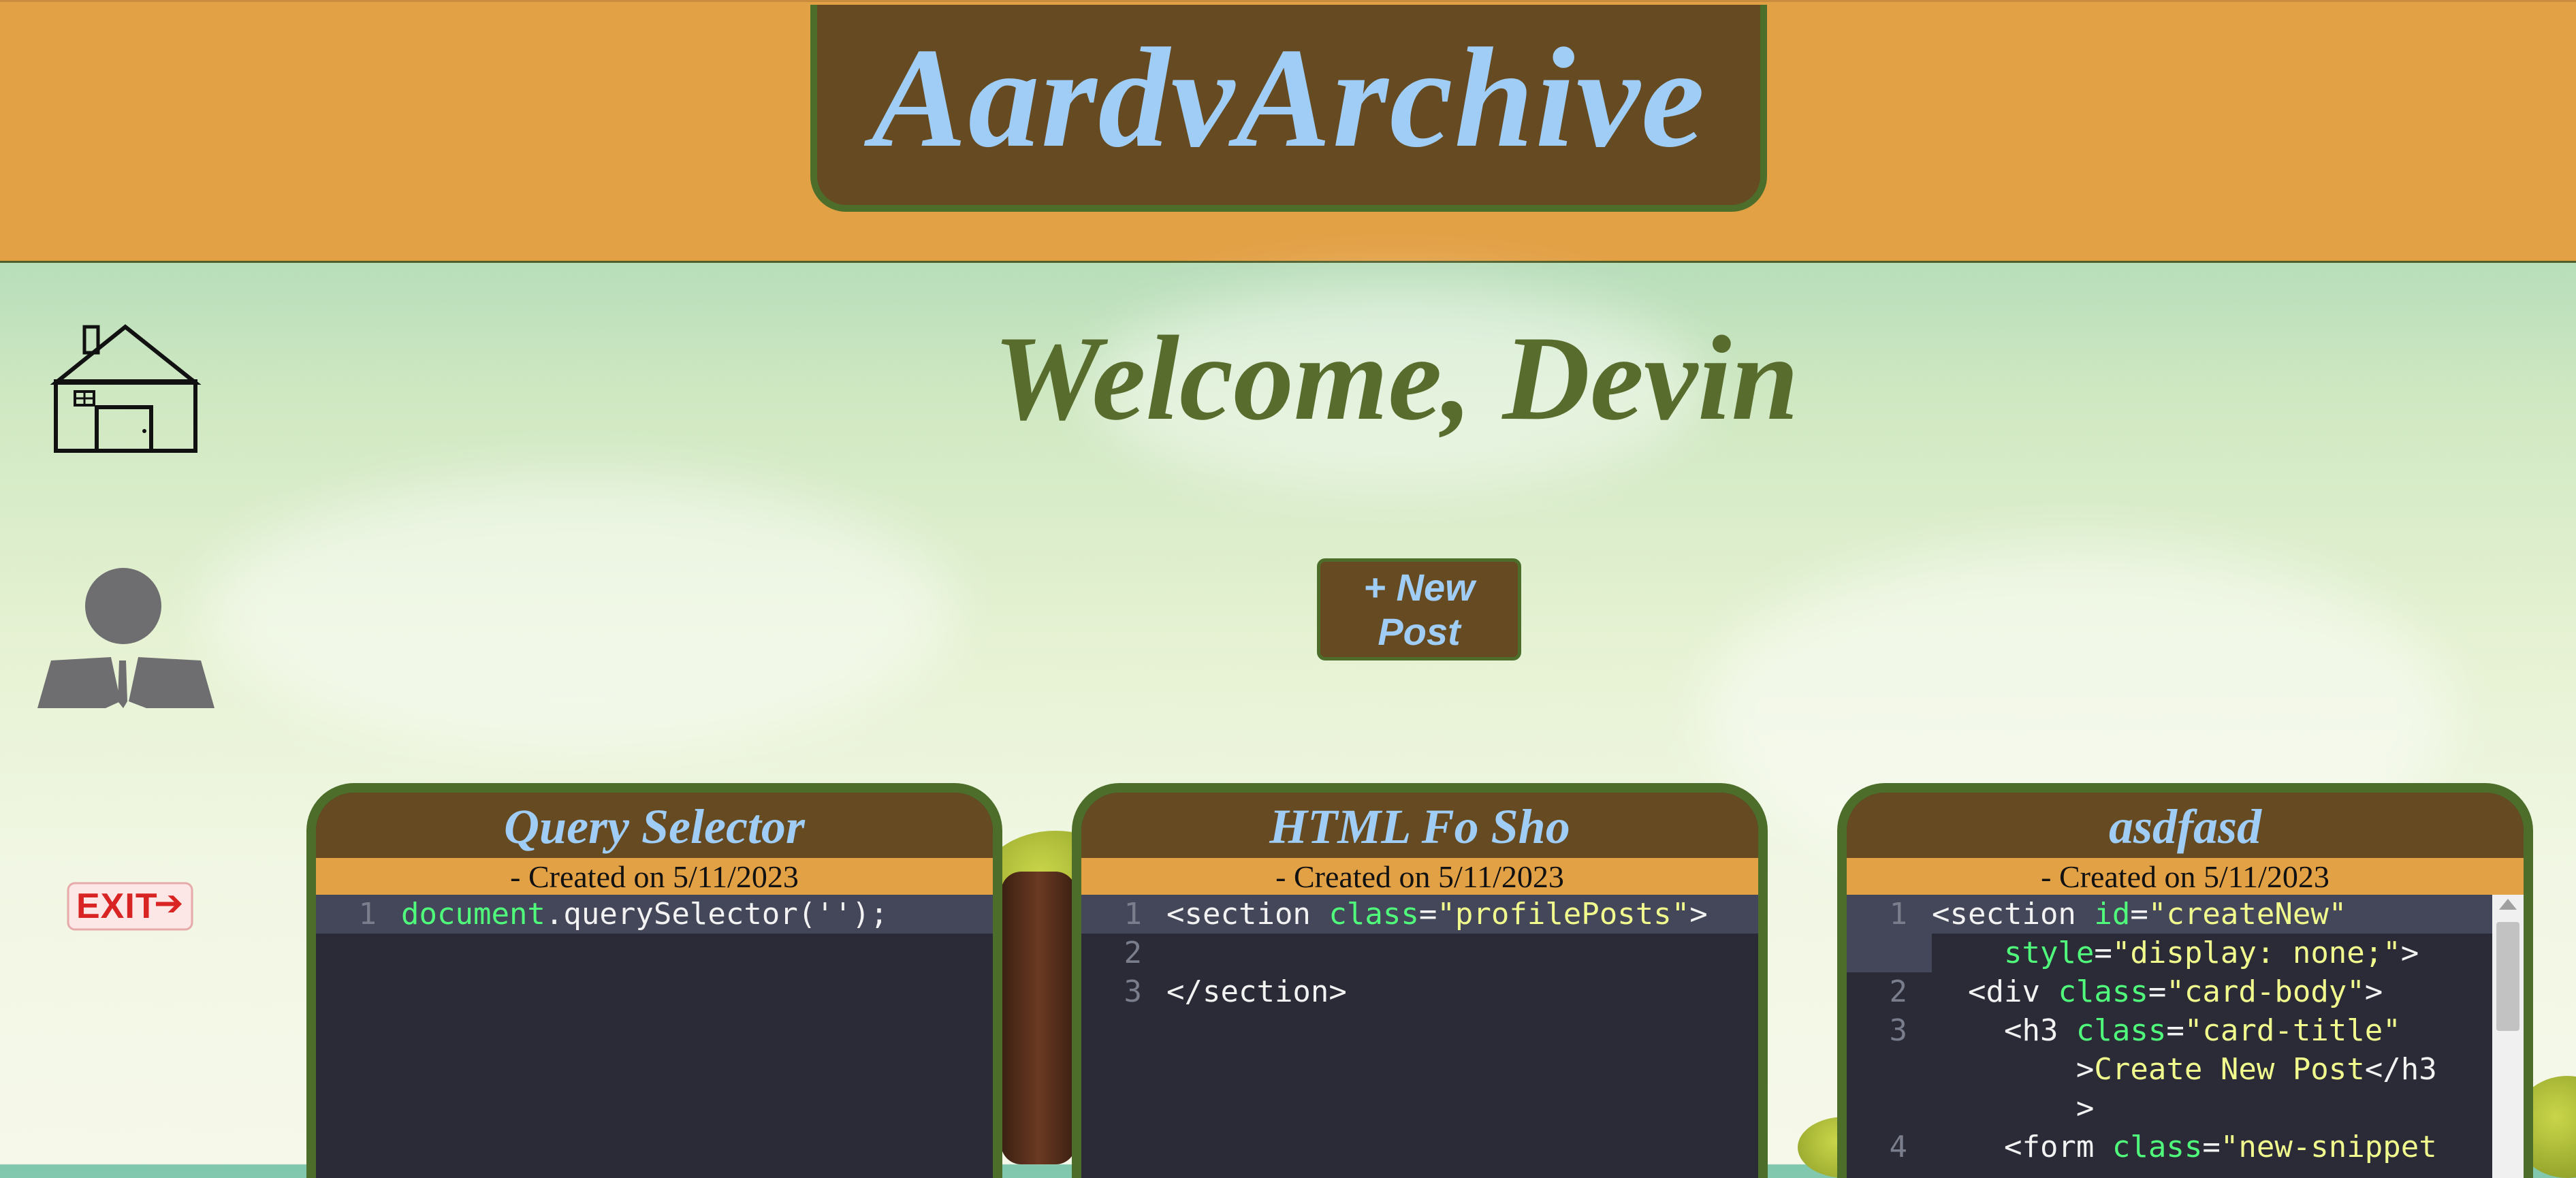 This screenshot has width=2576, height=1178. I want to click on line-number: 4, so click(1898, 1147).